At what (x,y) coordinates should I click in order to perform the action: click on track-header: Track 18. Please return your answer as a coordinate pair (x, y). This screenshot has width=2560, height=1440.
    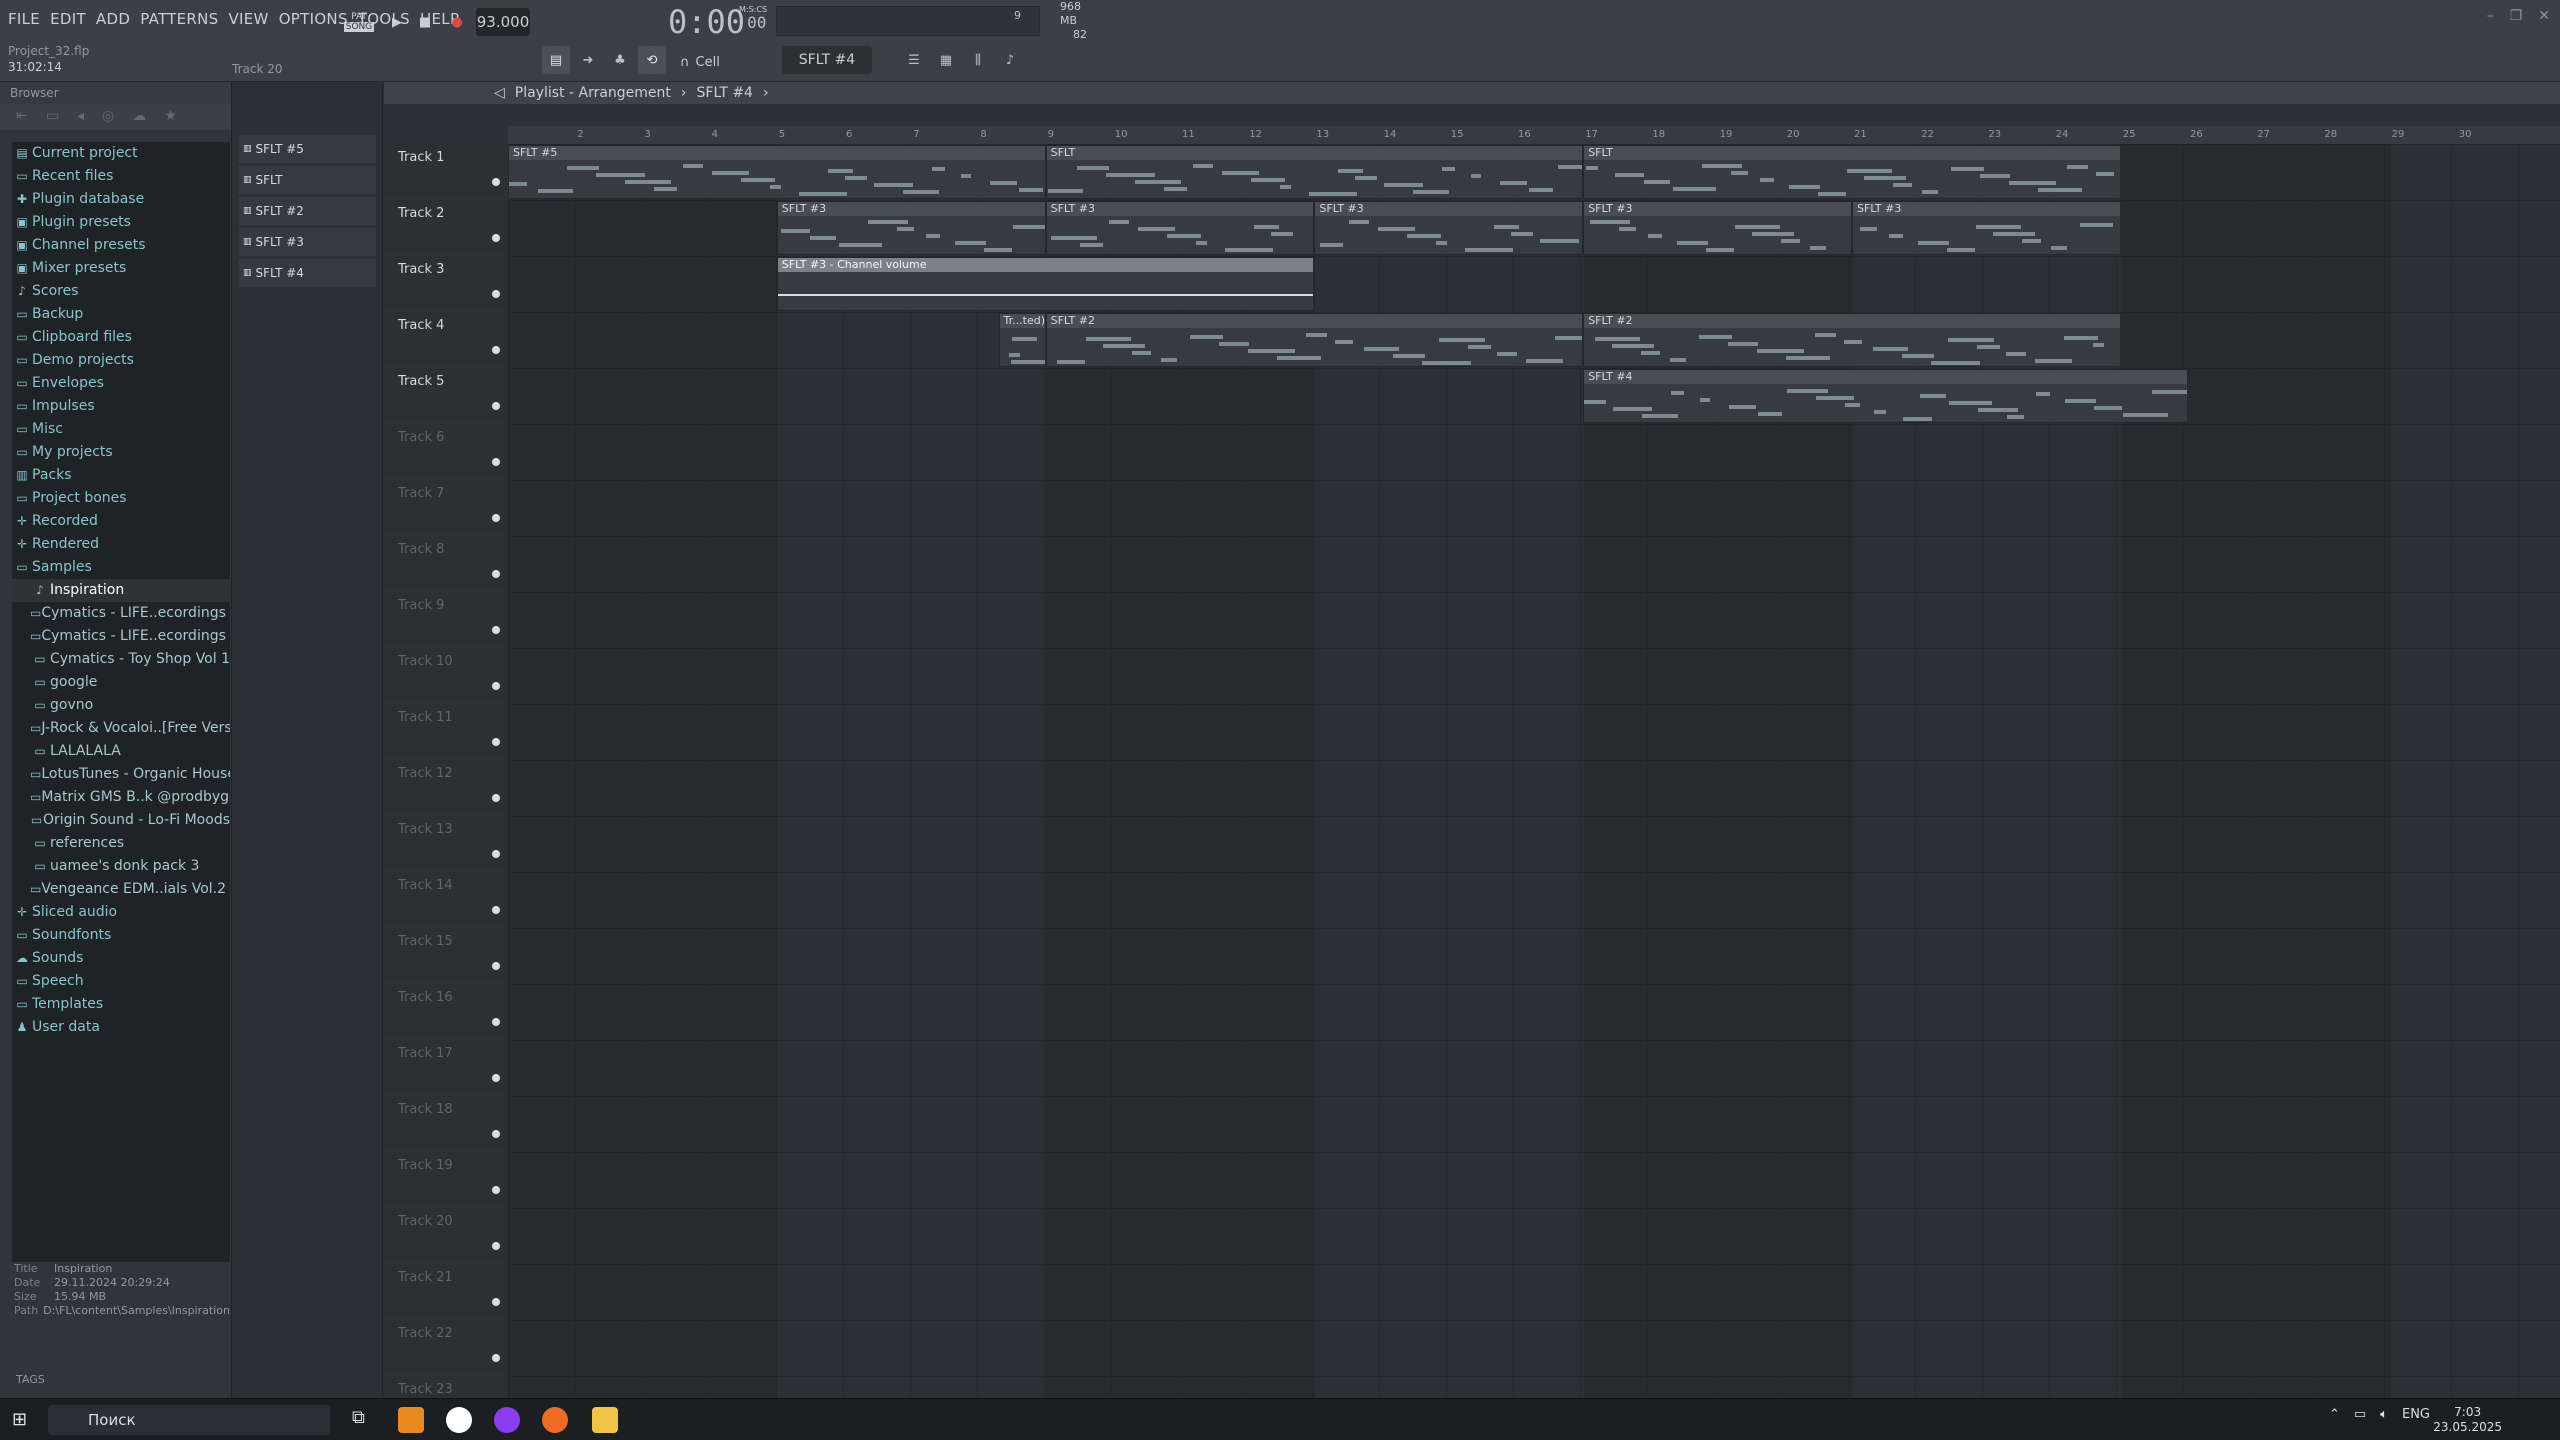
    Looking at the image, I should click on (446, 1124).